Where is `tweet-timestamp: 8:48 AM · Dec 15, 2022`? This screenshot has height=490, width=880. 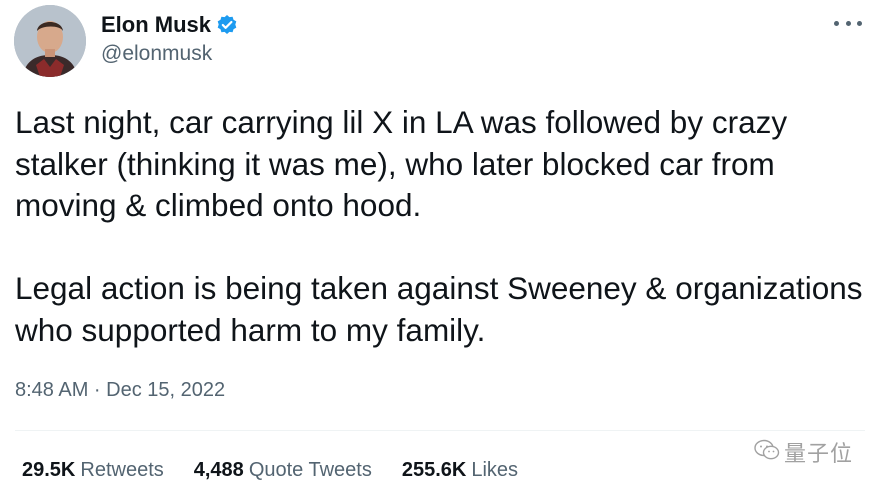 tweet-timestamp: 8:48 AM · Dec 15, 2022 is located at coordinates (120, 390).